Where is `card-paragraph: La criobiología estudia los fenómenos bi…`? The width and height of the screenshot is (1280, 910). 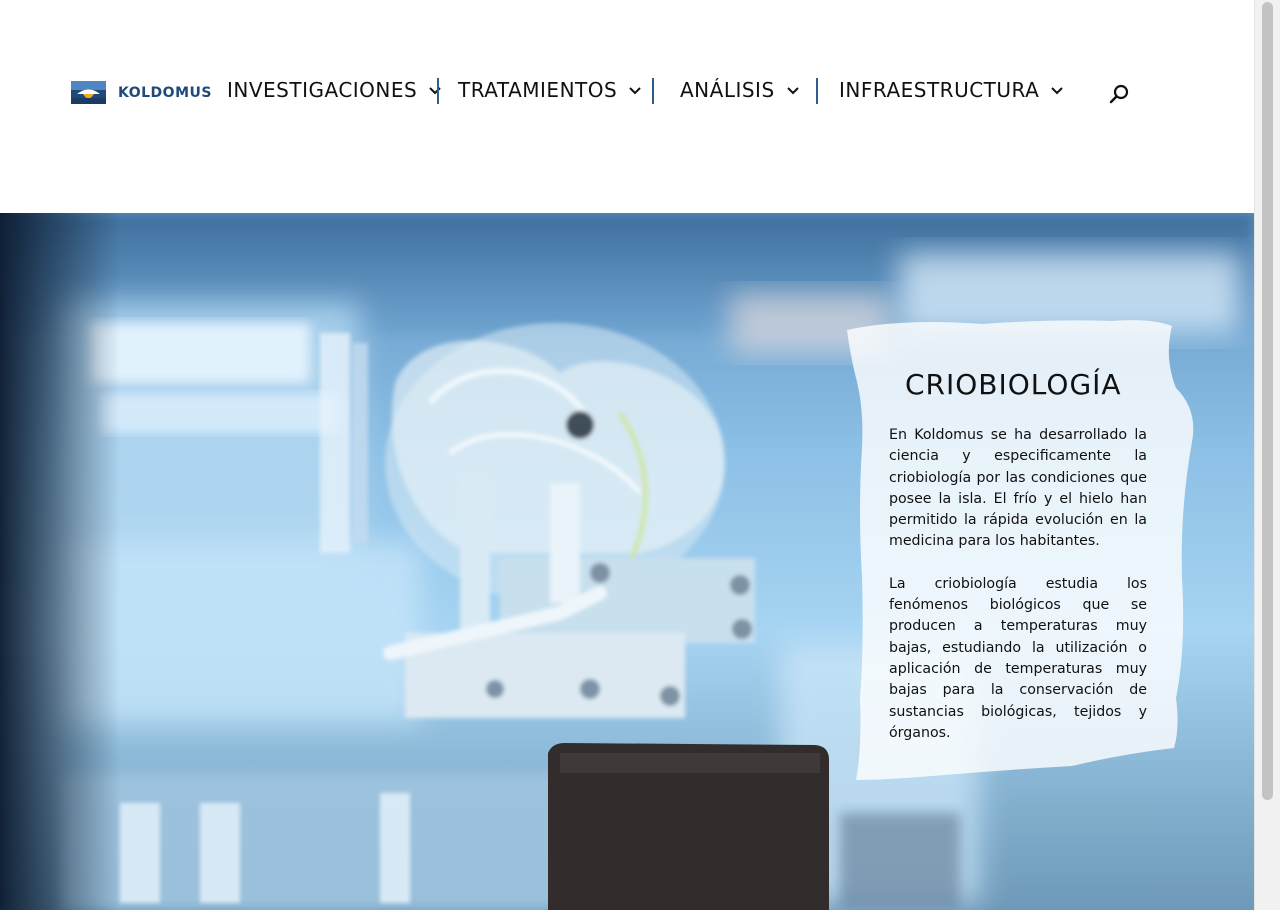 card-paragraph: La criobiología estudia los fenómenos bi… is located at coordinates (1018, 658).